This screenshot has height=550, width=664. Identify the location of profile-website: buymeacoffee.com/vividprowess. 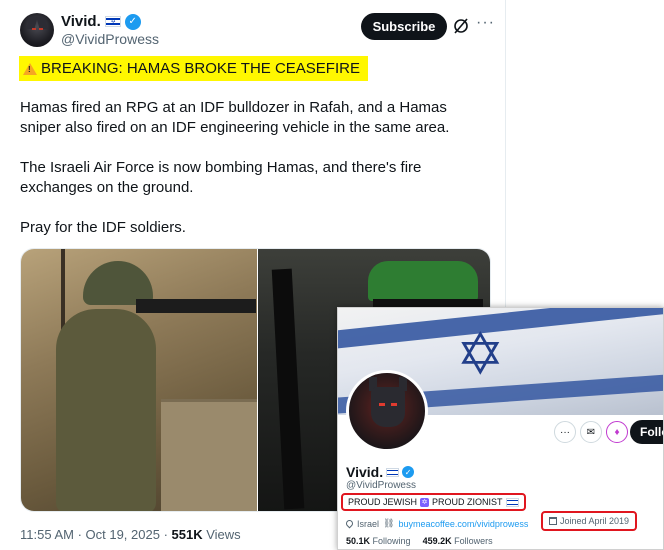
(463, 523).